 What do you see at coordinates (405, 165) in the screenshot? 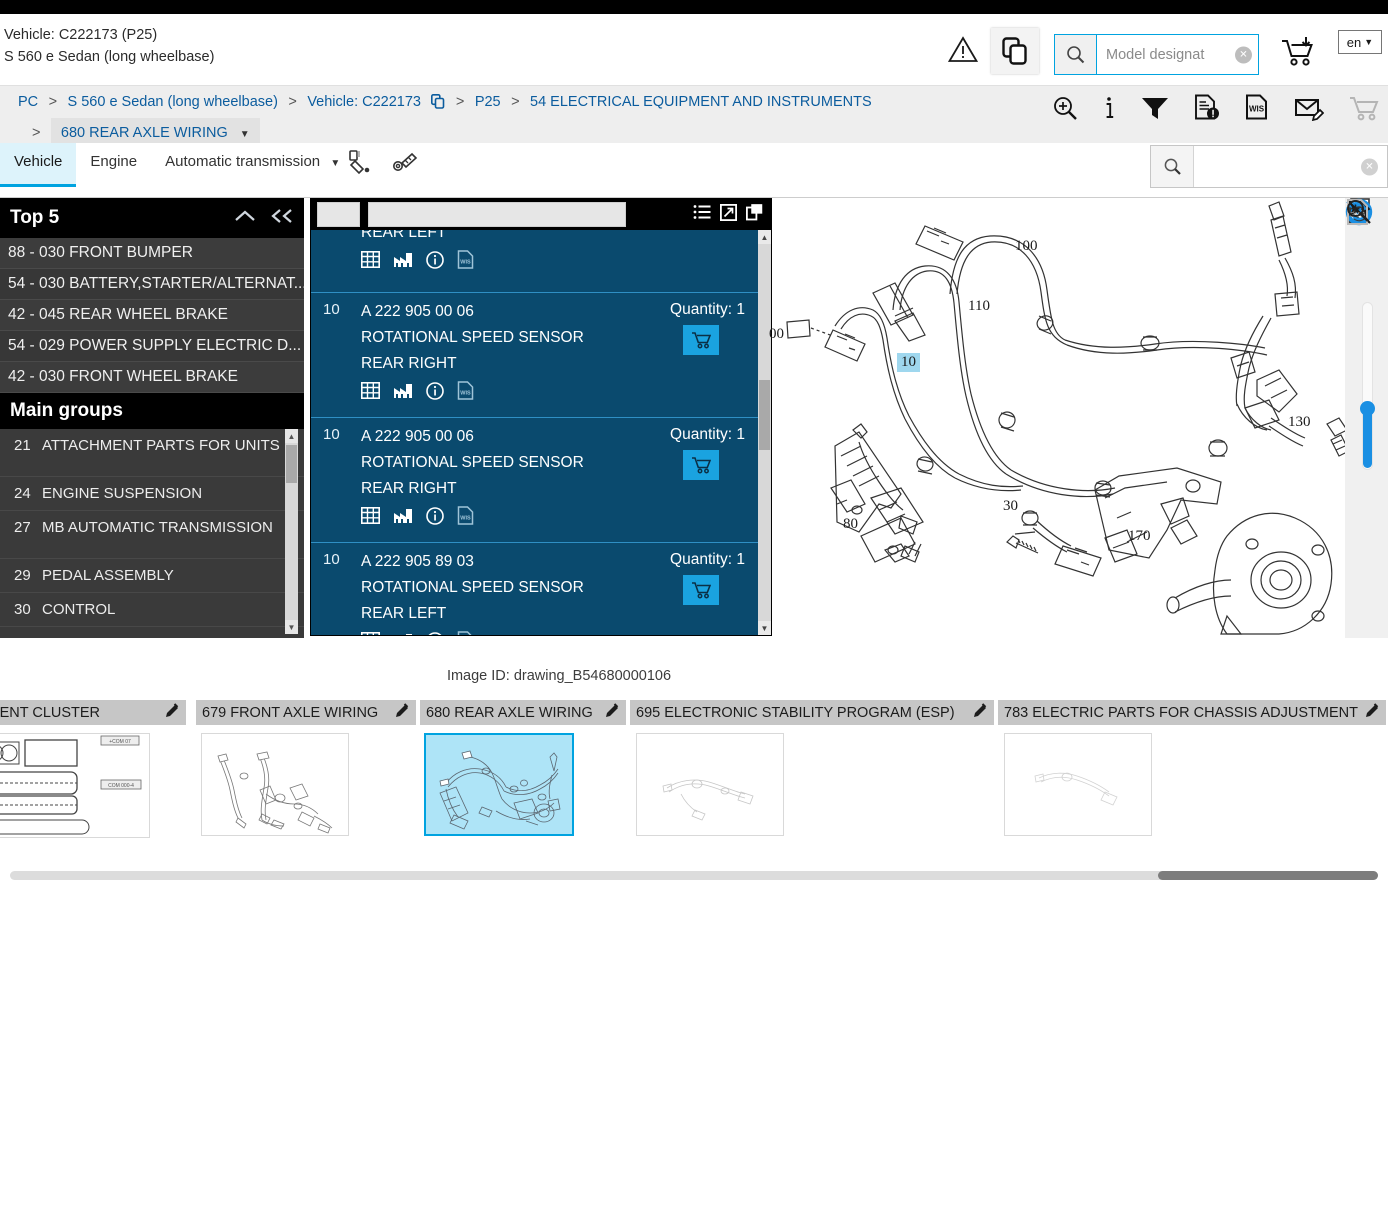
I see `upholstery-code-icon` at bounding box center [405, 165].